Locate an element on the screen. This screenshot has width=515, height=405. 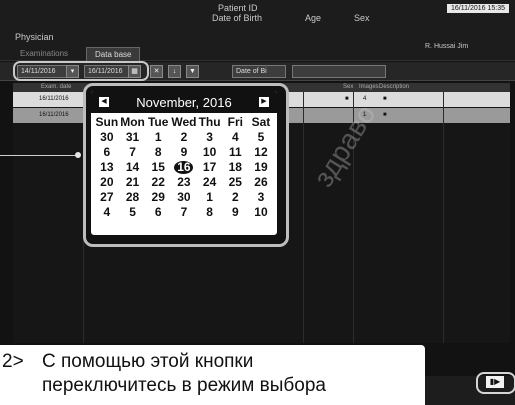
filter-icon: ▼ is located at coordinates (192, 71).